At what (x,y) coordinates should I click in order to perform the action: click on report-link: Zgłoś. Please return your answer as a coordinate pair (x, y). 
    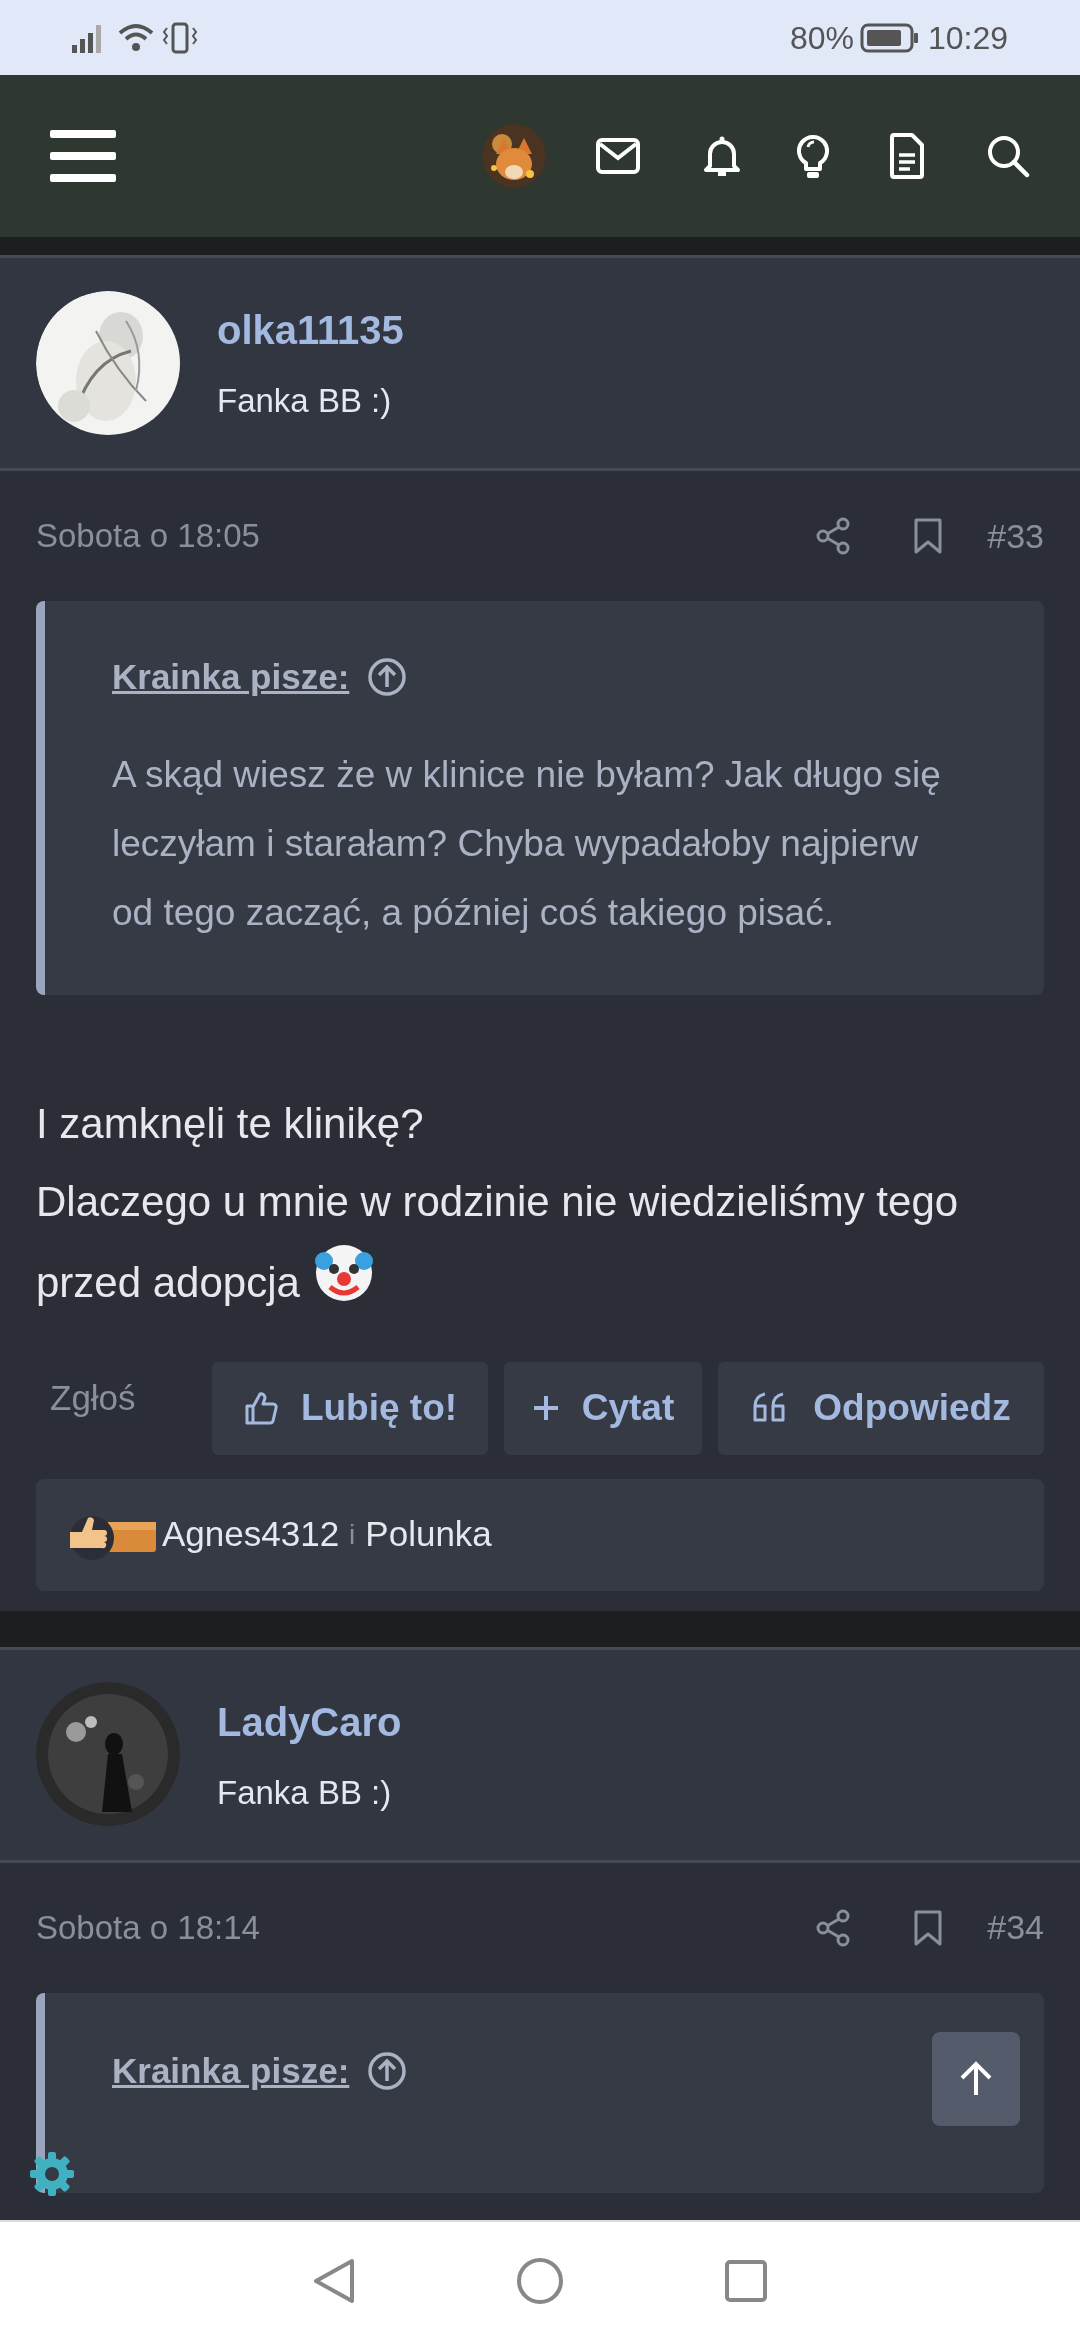
    Looking at the image, I should click on (116, 1408).